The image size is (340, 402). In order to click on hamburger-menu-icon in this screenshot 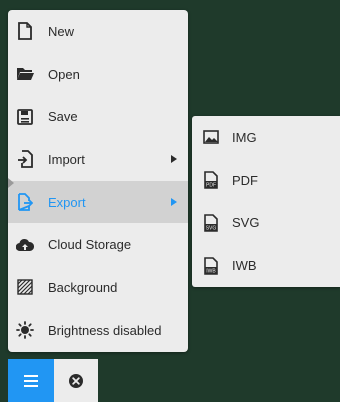, I will do `click(31, 380)`.